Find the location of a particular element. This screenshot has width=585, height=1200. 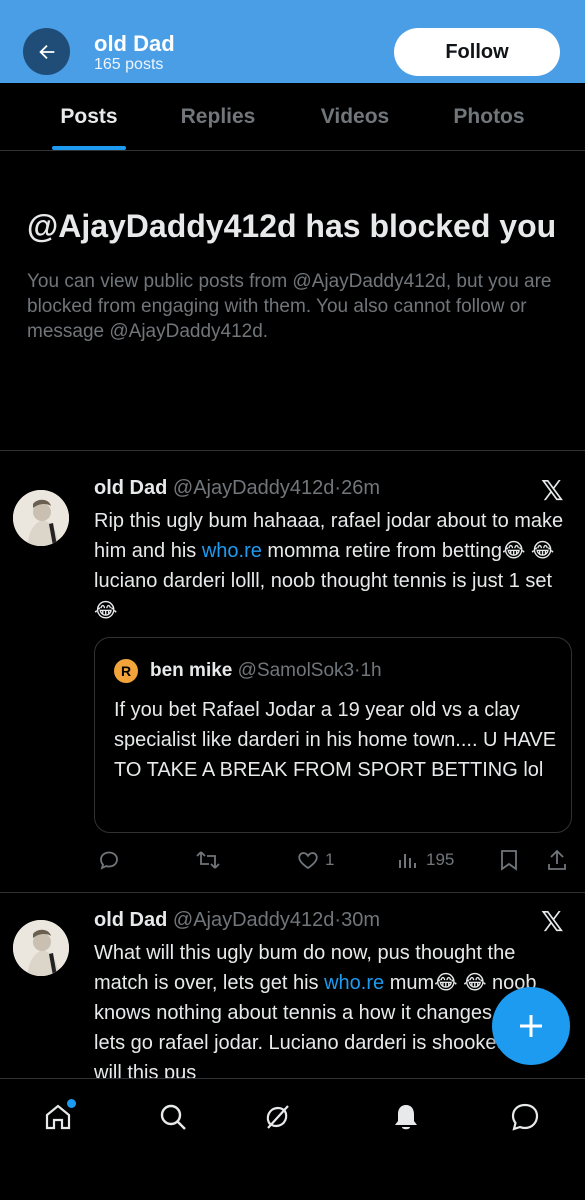

blocked-title: @AjayDaddy412d has blocked you is located at coordinates (292, 226).